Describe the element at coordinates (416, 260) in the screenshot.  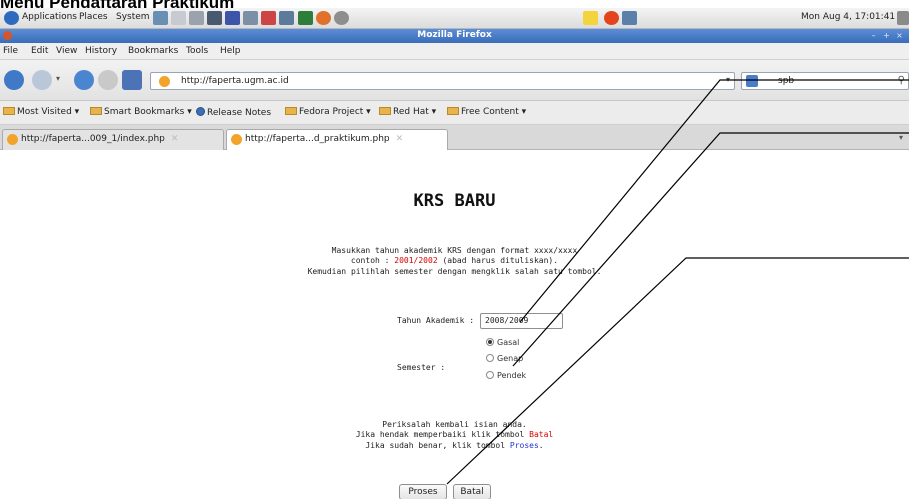
I see `example-value: 2001/2002` at that location.